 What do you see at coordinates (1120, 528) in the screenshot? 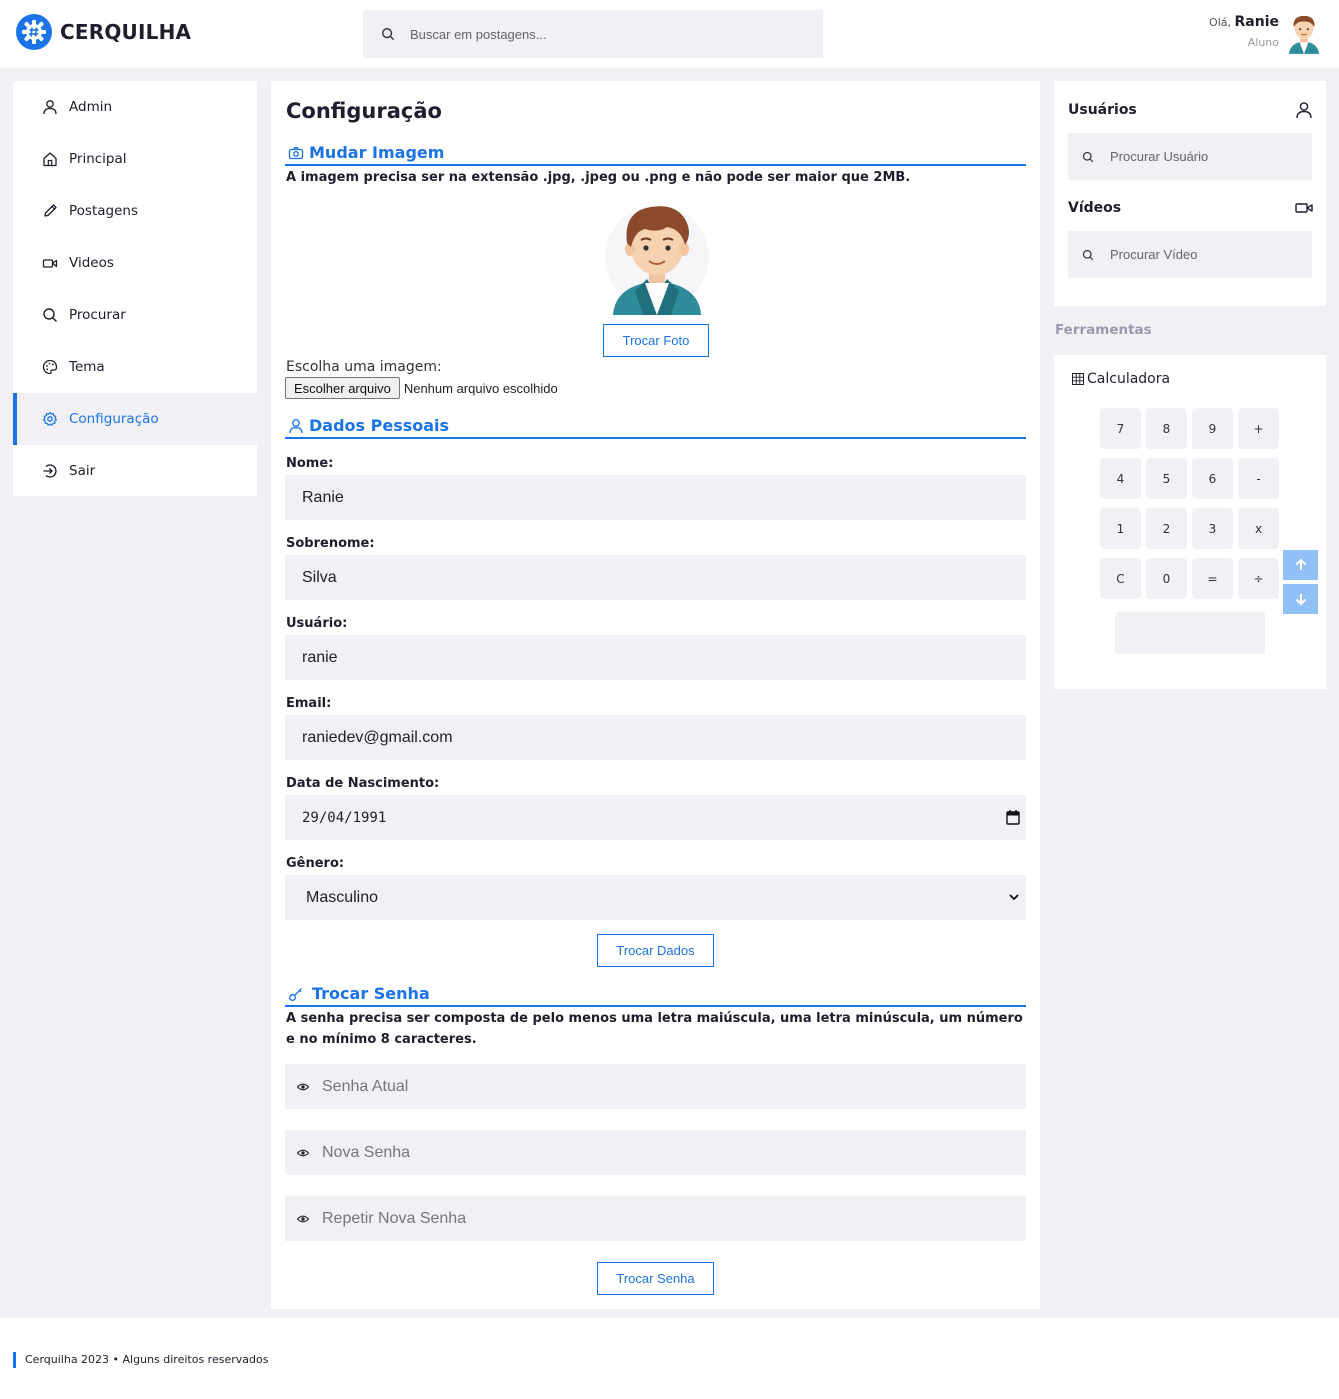
I see `calc-key-1: 1` at bounding box center [1120, 528].